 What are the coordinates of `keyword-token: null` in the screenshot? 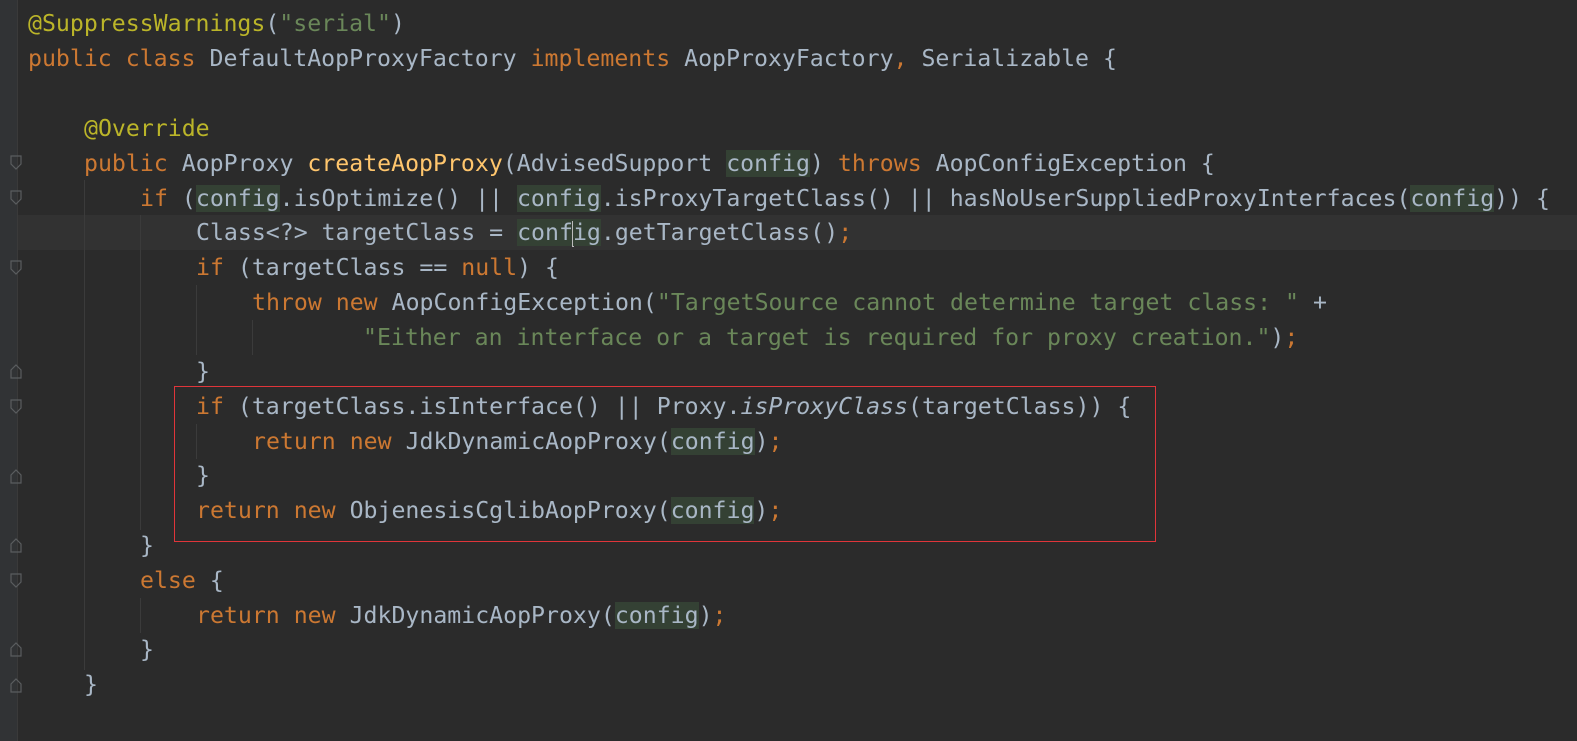 It's located at (489, 267).